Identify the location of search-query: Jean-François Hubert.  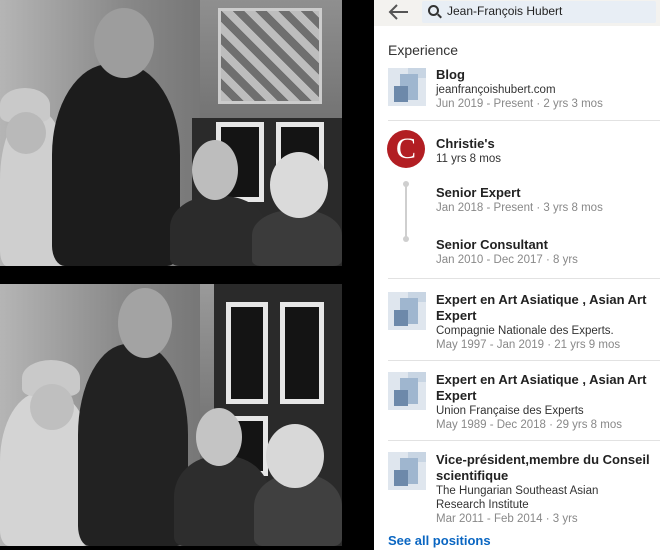
(505, 11).